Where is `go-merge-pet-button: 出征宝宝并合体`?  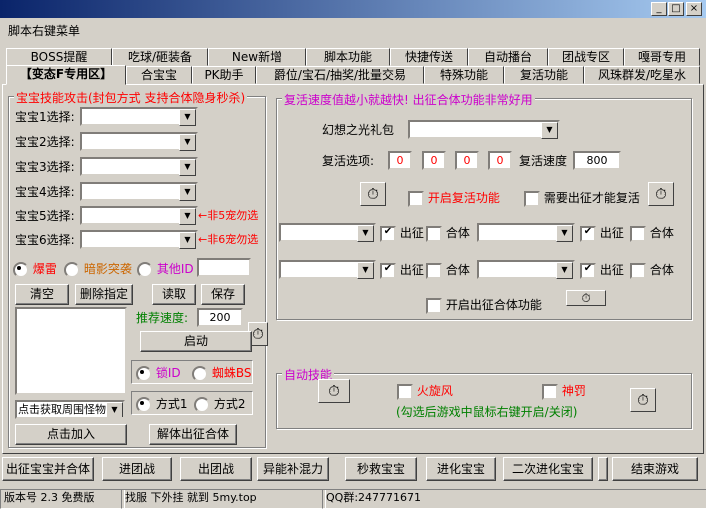
go-merge-pet-button: 出征宝宝并合体 is located at coordinates (48, 469).